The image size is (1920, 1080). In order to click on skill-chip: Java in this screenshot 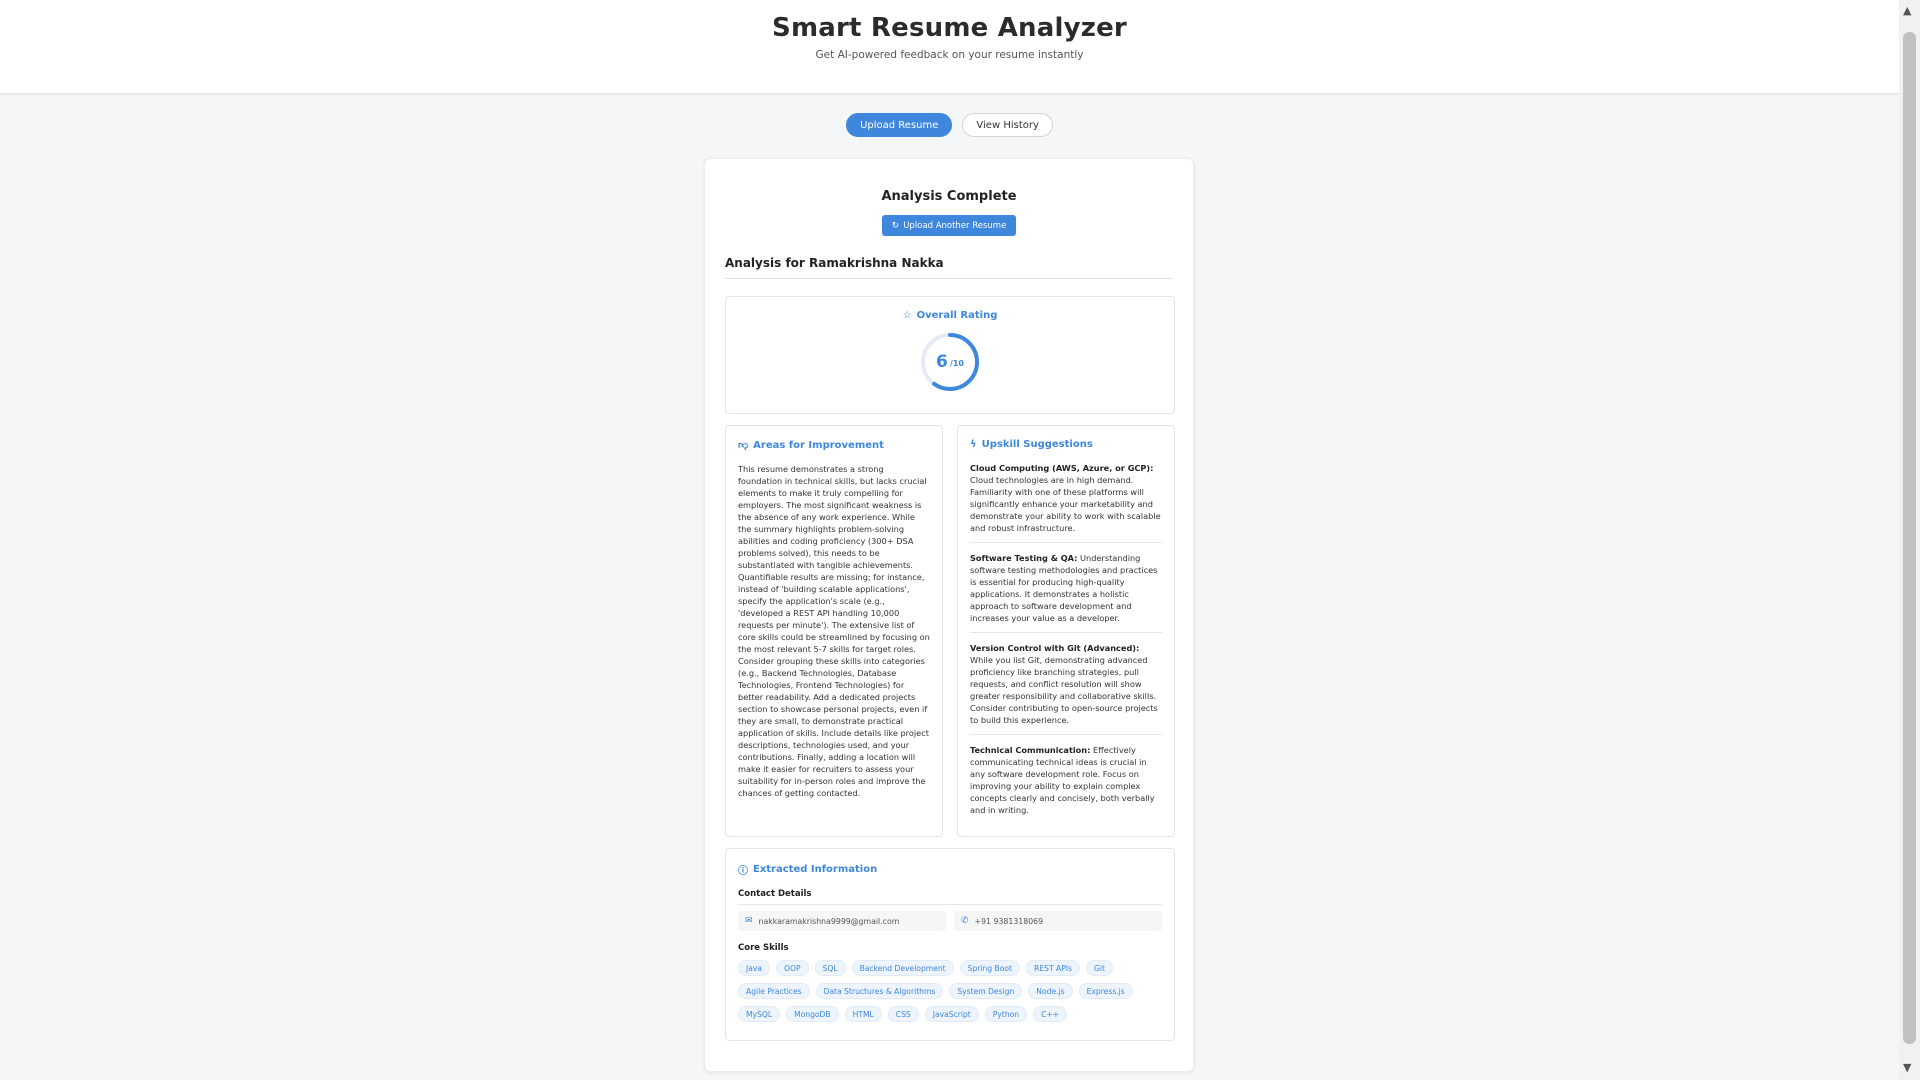, I will do `click(754, 968)`.